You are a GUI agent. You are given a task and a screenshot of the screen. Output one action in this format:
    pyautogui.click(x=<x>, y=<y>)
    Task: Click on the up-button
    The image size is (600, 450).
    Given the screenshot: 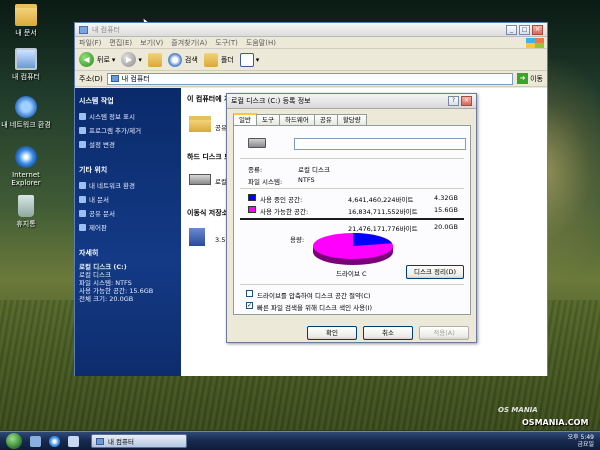 What is the action you would take?
    pyautogui.click(x=154, y=59)
    